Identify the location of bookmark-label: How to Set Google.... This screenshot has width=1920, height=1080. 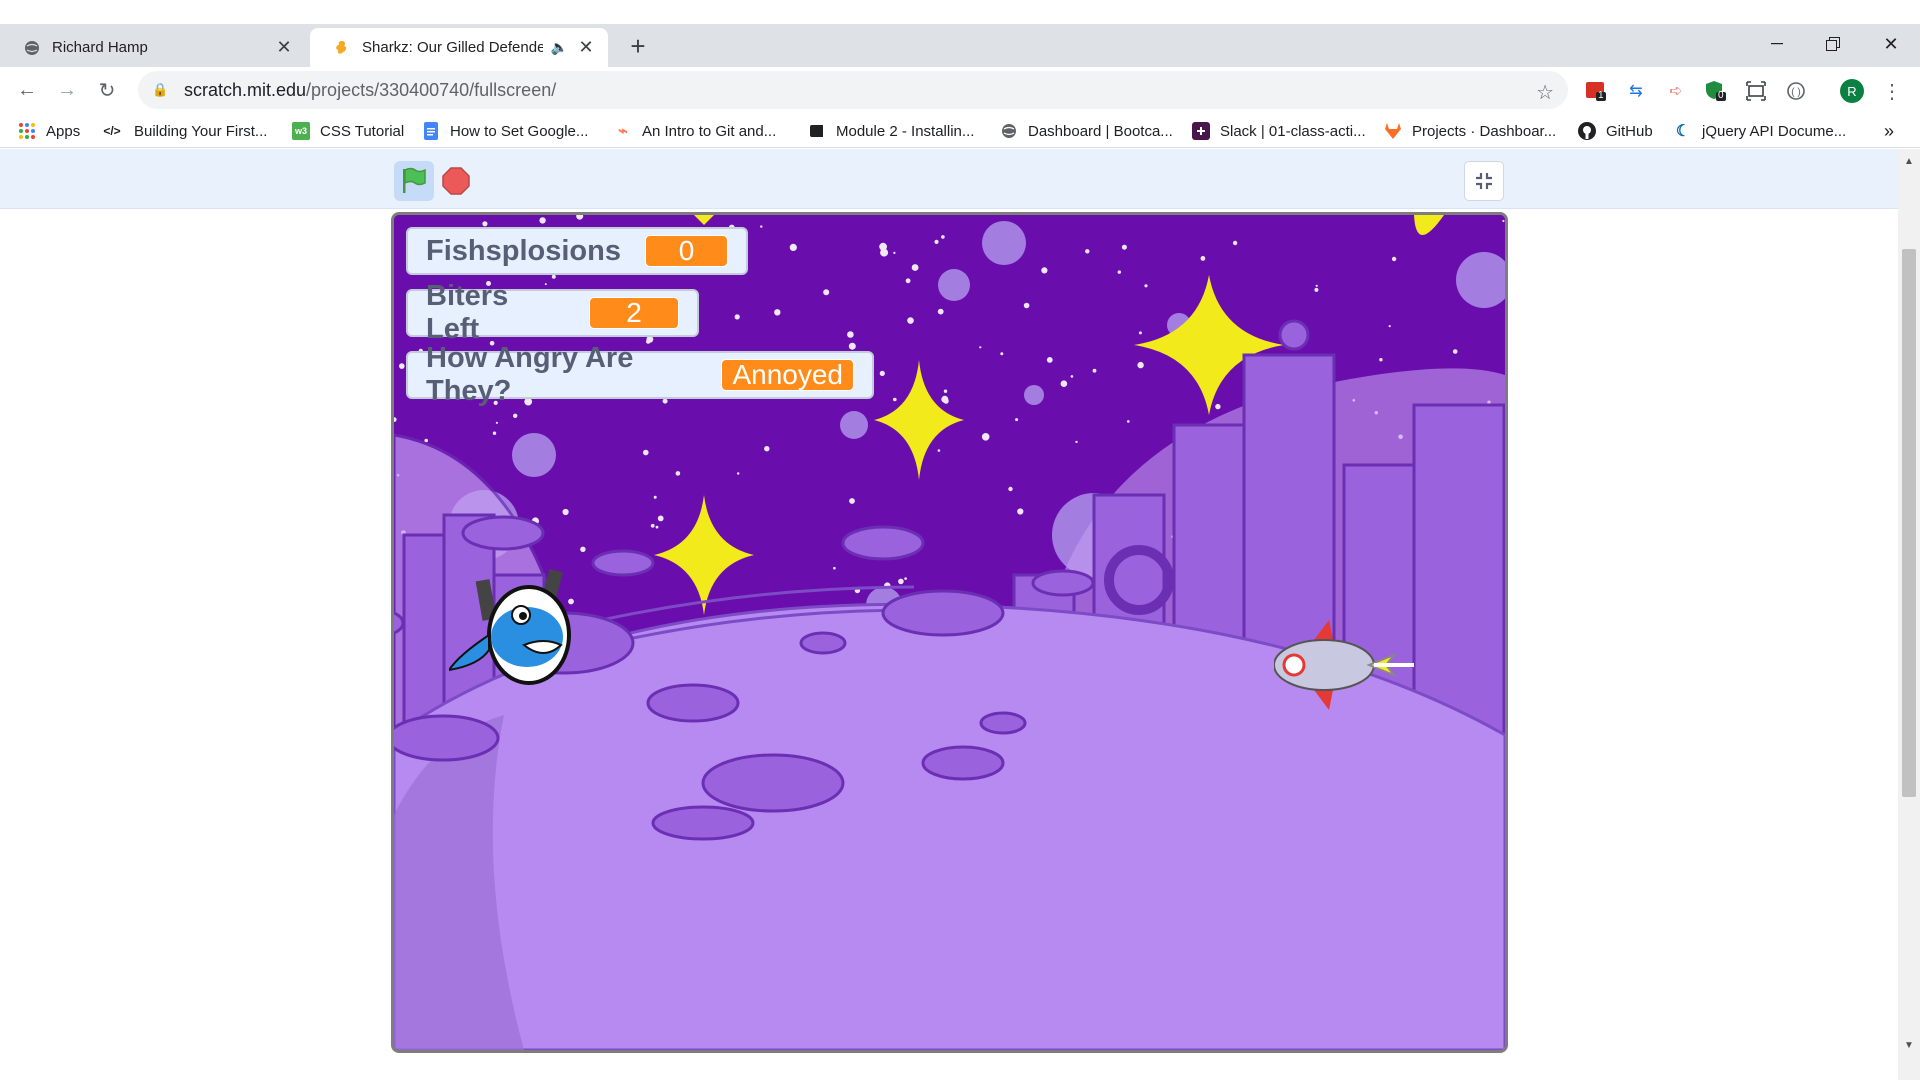
(519, 131).